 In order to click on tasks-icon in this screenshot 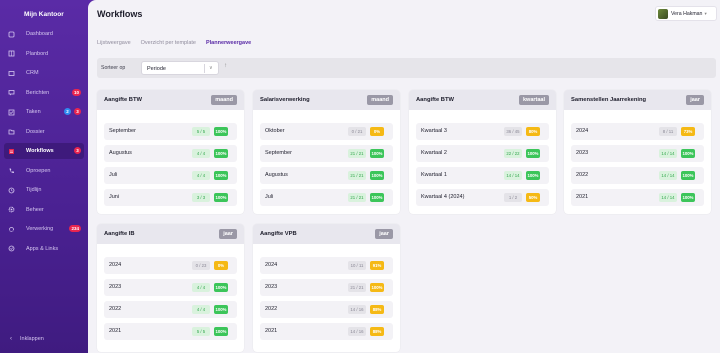, I will do `click(11, 112)`.